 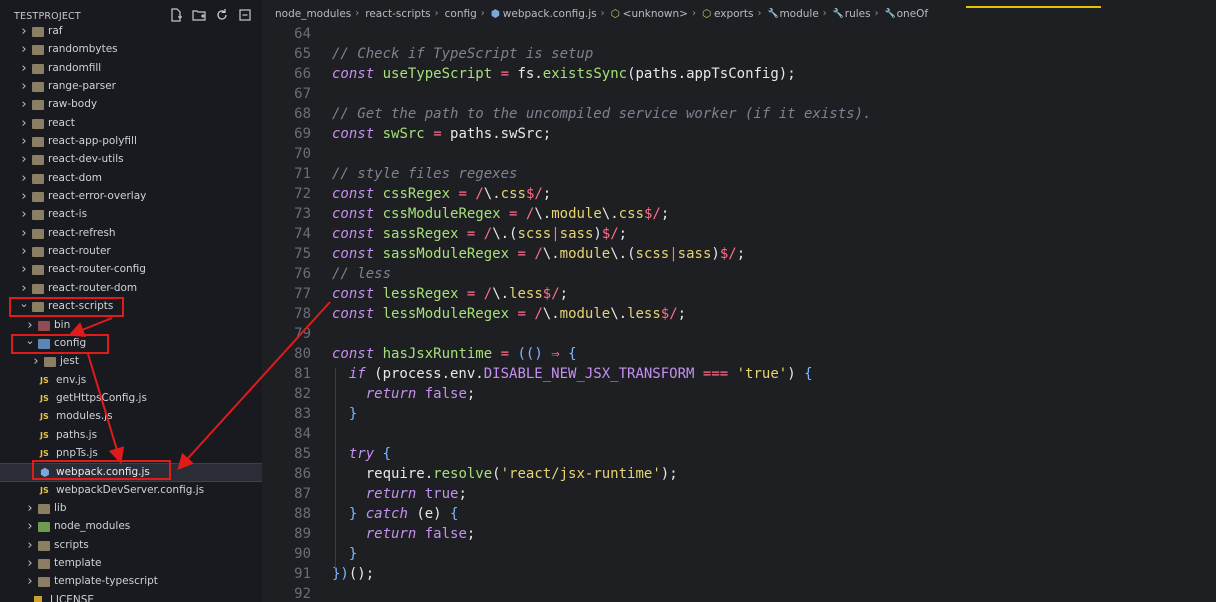 I want to click on code-line: const swSrc = paths.swSrc;, so click(x=441, y=134).